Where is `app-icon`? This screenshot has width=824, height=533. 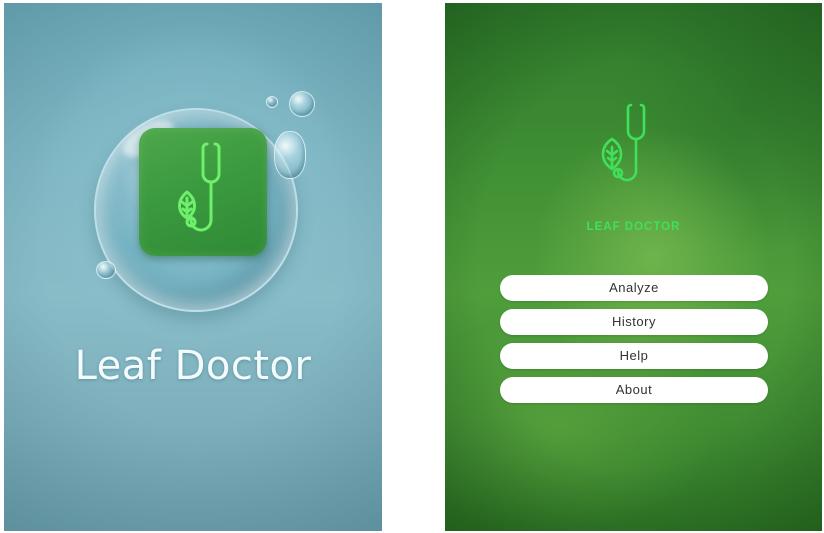
app-icon is located at coordinates (203, 192).